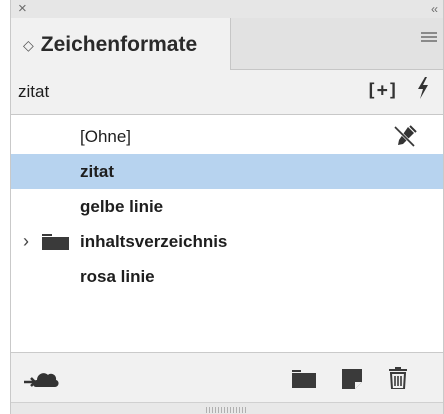 The height and width of the screenshot is (414, 444). What do you see at coordinates (26, 241) in the screenshot?
I see `chevron-right-icon: ›` at bounding box center [26, 241].